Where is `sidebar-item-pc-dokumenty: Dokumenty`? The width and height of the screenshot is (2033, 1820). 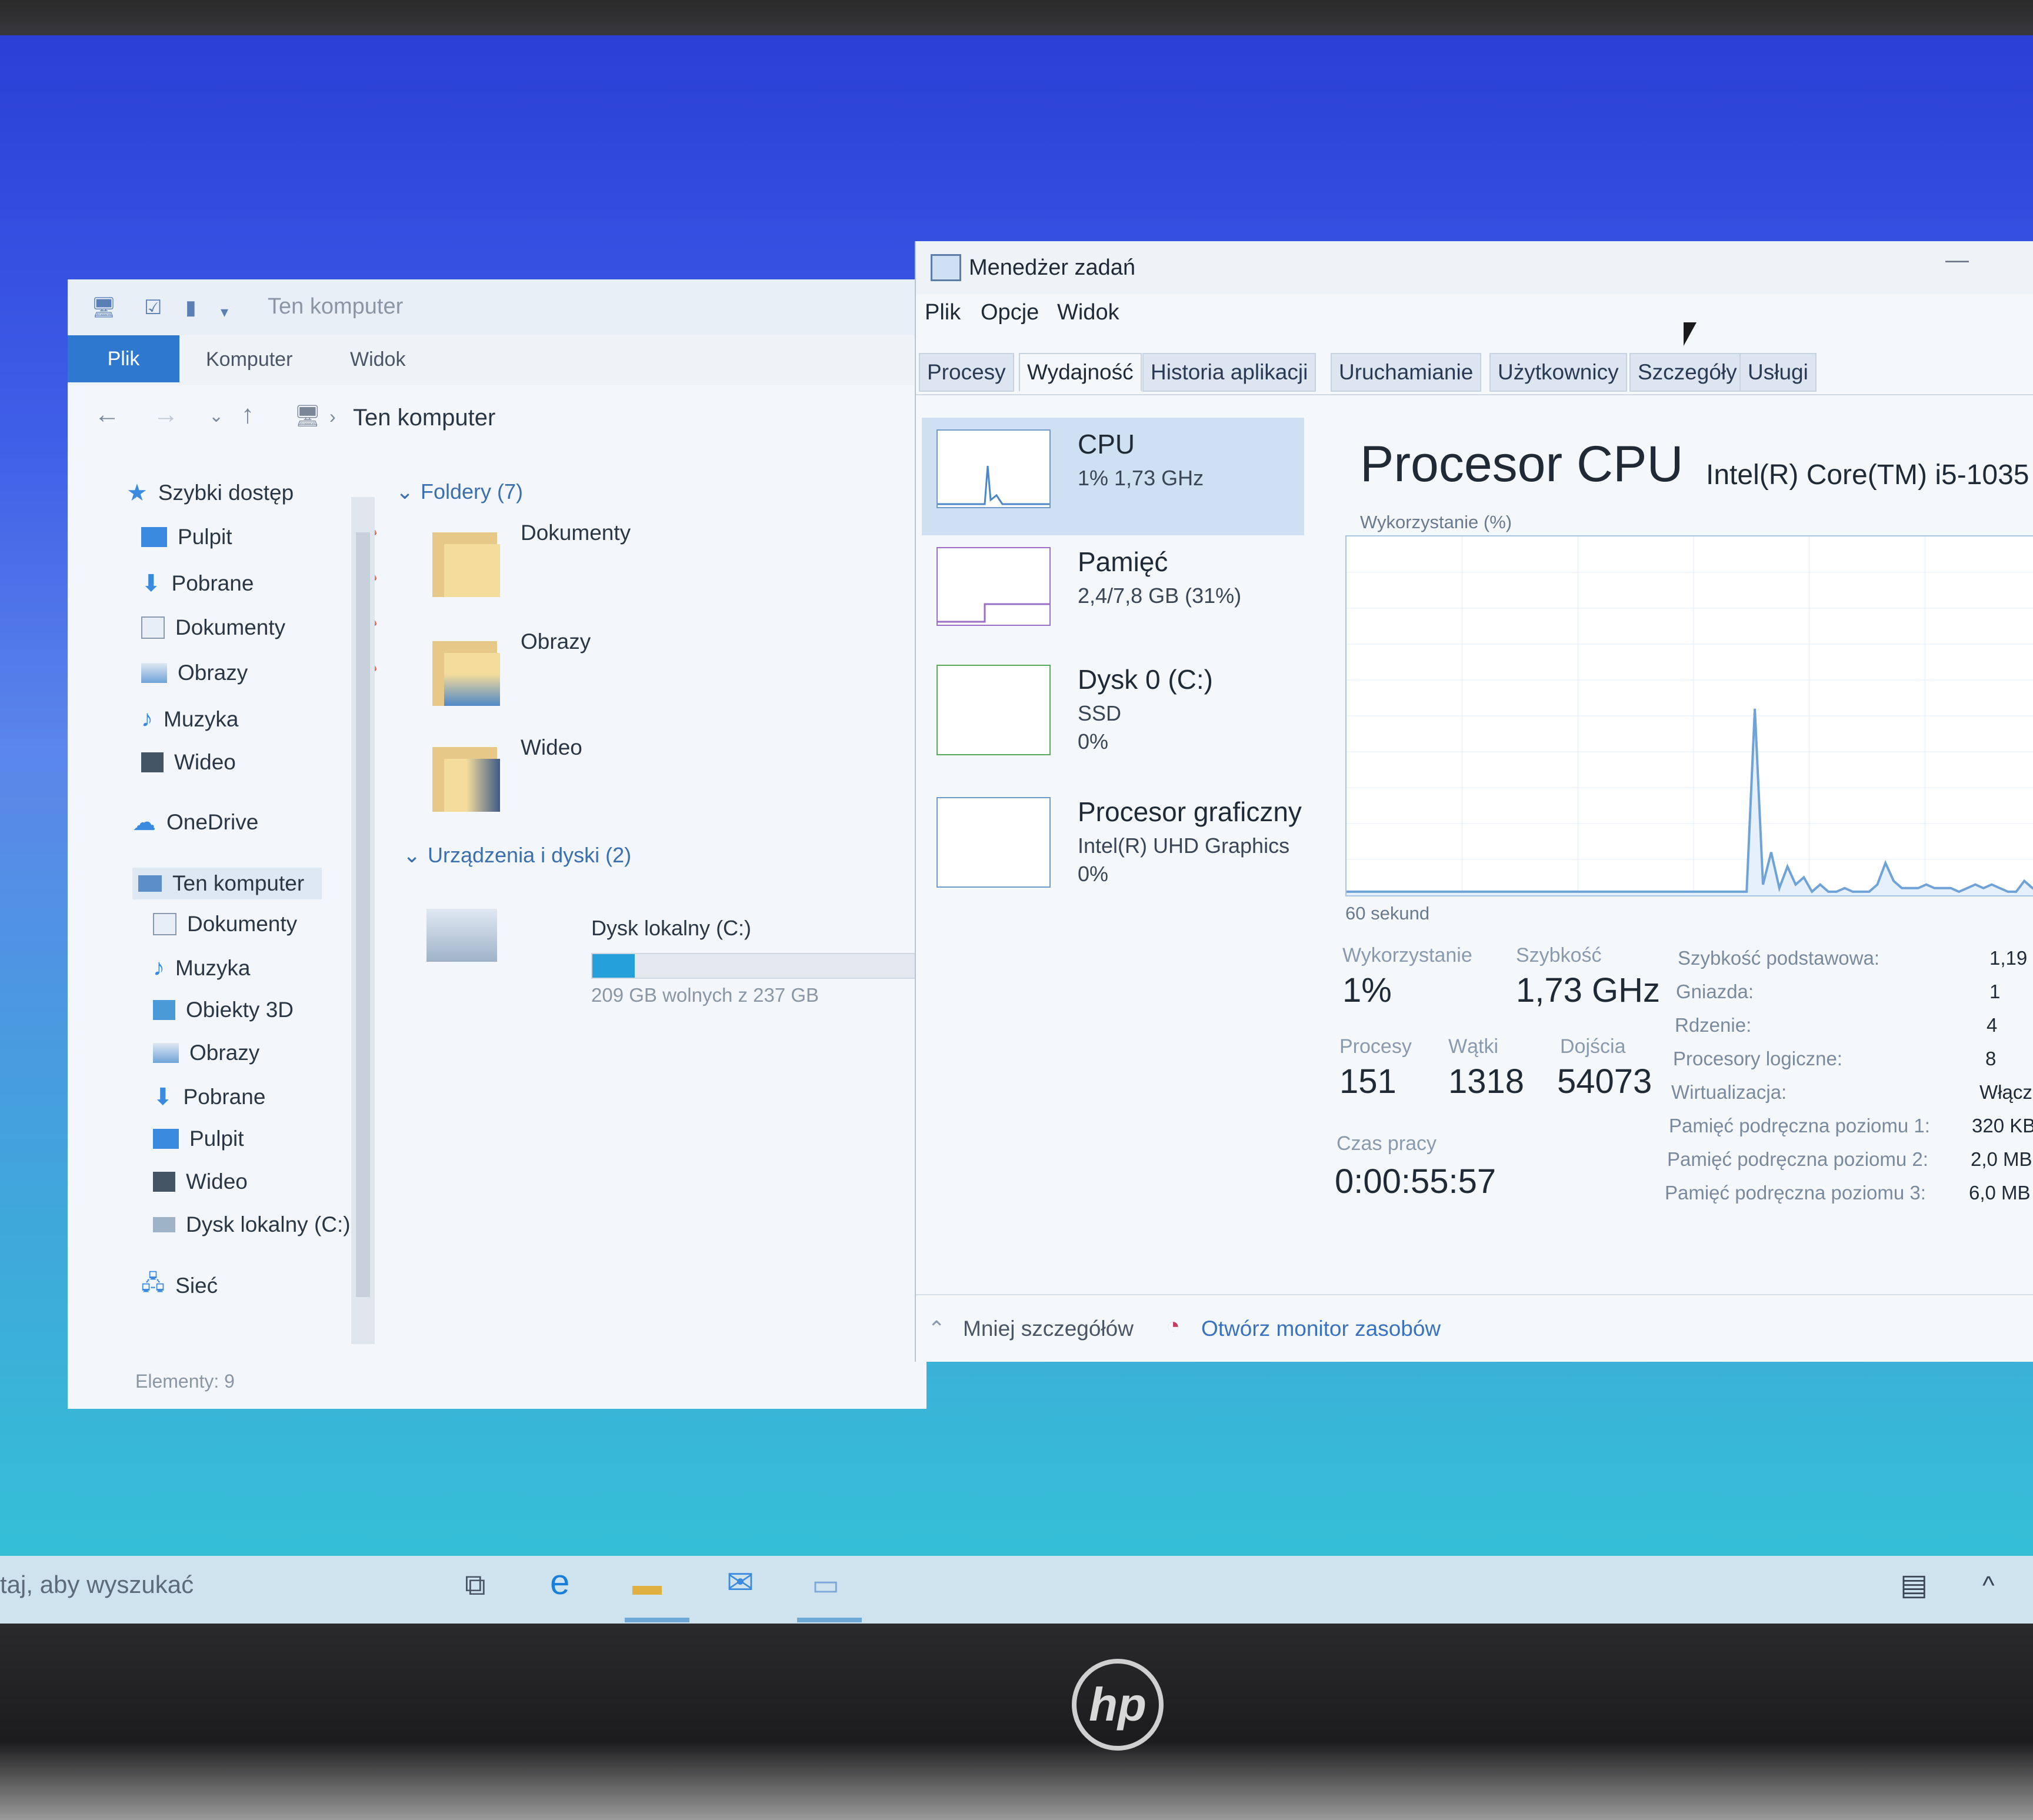
sidebar-item-pc-dokumenty: Dokumenty is located at coordinates (225, 924).